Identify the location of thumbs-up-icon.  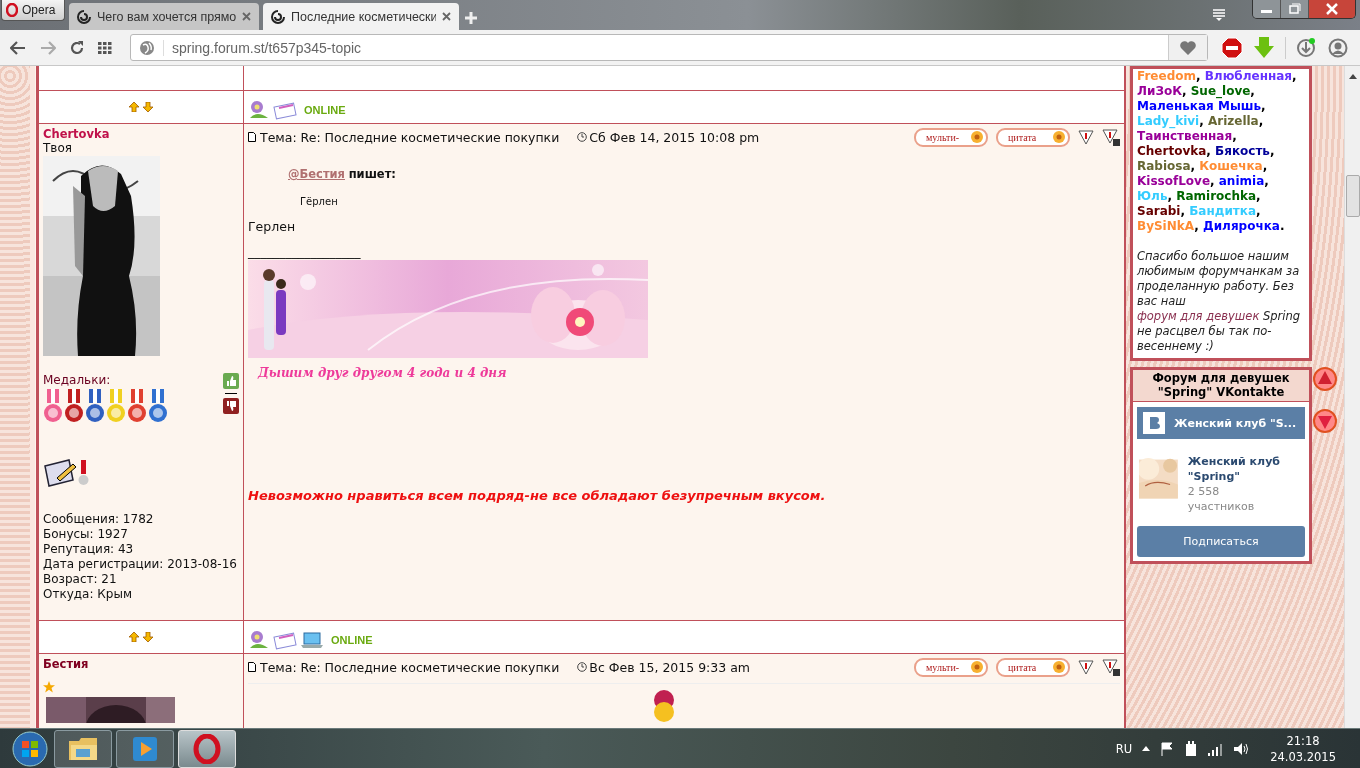
(231, 381).